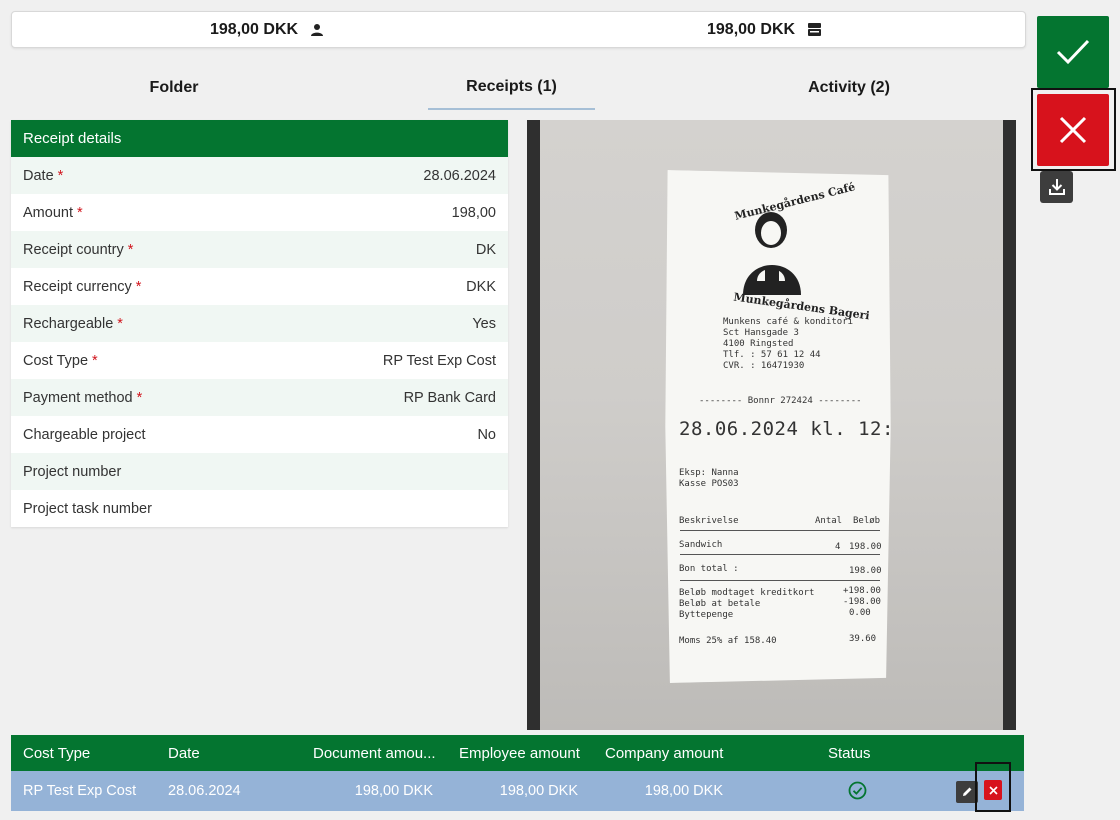  Describe the element at coordinates (449, 397) in the screenshot. I see `detail-value: RP Bank Card` at that location.